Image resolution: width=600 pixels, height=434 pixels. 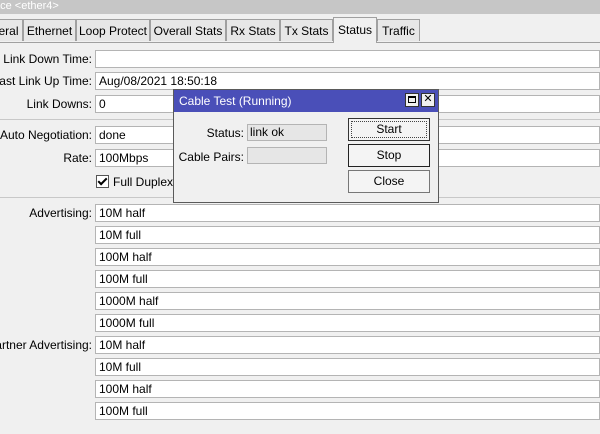 What do you see at coordinates (46, 135) in the screenshot?
I see `auto-negotiation-label: Auto Negotiation:` at bounding box center [46, 135].